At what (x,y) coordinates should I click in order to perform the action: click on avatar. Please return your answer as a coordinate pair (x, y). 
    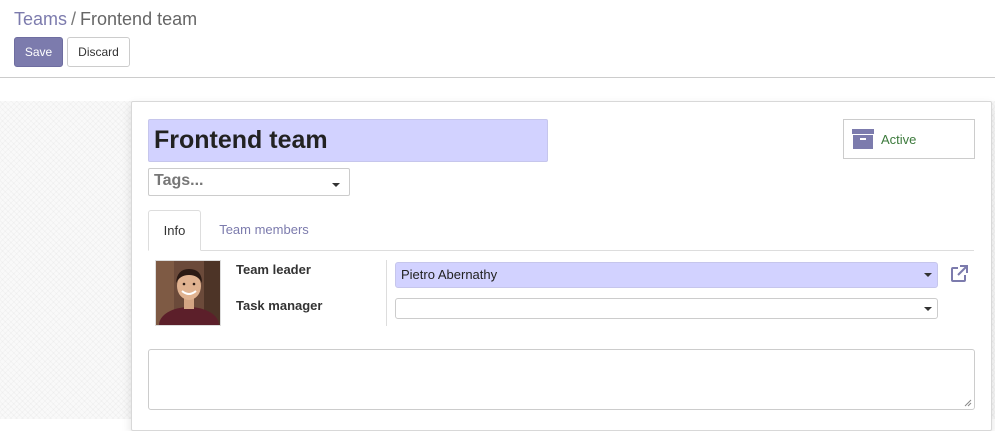
    Looking at the image, I should click on (188, 293).